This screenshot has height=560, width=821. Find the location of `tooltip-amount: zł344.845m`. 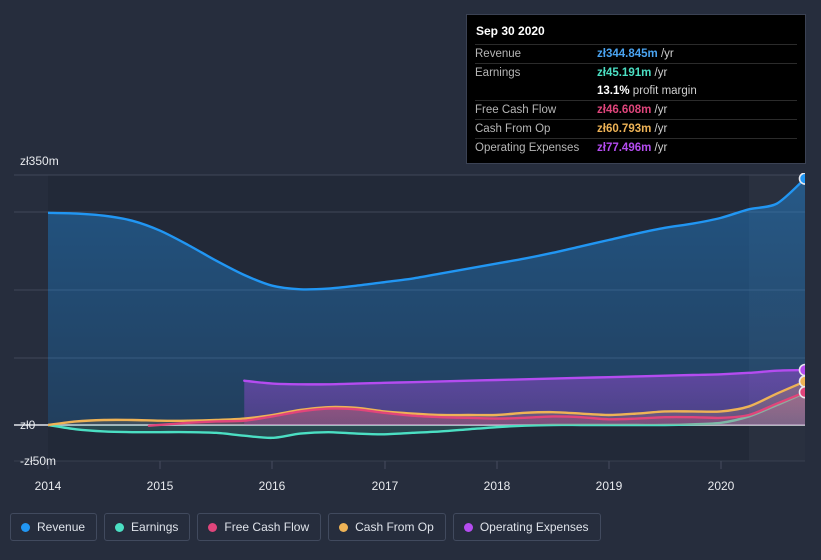

tooltip-amount: zł344.845m is located at coordinates (627, 54).